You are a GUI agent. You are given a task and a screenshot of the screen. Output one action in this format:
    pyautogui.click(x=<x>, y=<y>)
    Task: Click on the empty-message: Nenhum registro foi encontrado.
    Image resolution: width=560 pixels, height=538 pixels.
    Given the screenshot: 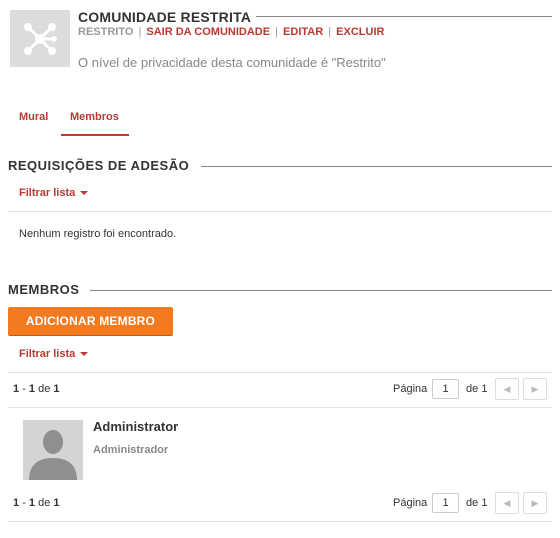 What is the action you would take?
    pyautogui.click(x=98, y=234)
    